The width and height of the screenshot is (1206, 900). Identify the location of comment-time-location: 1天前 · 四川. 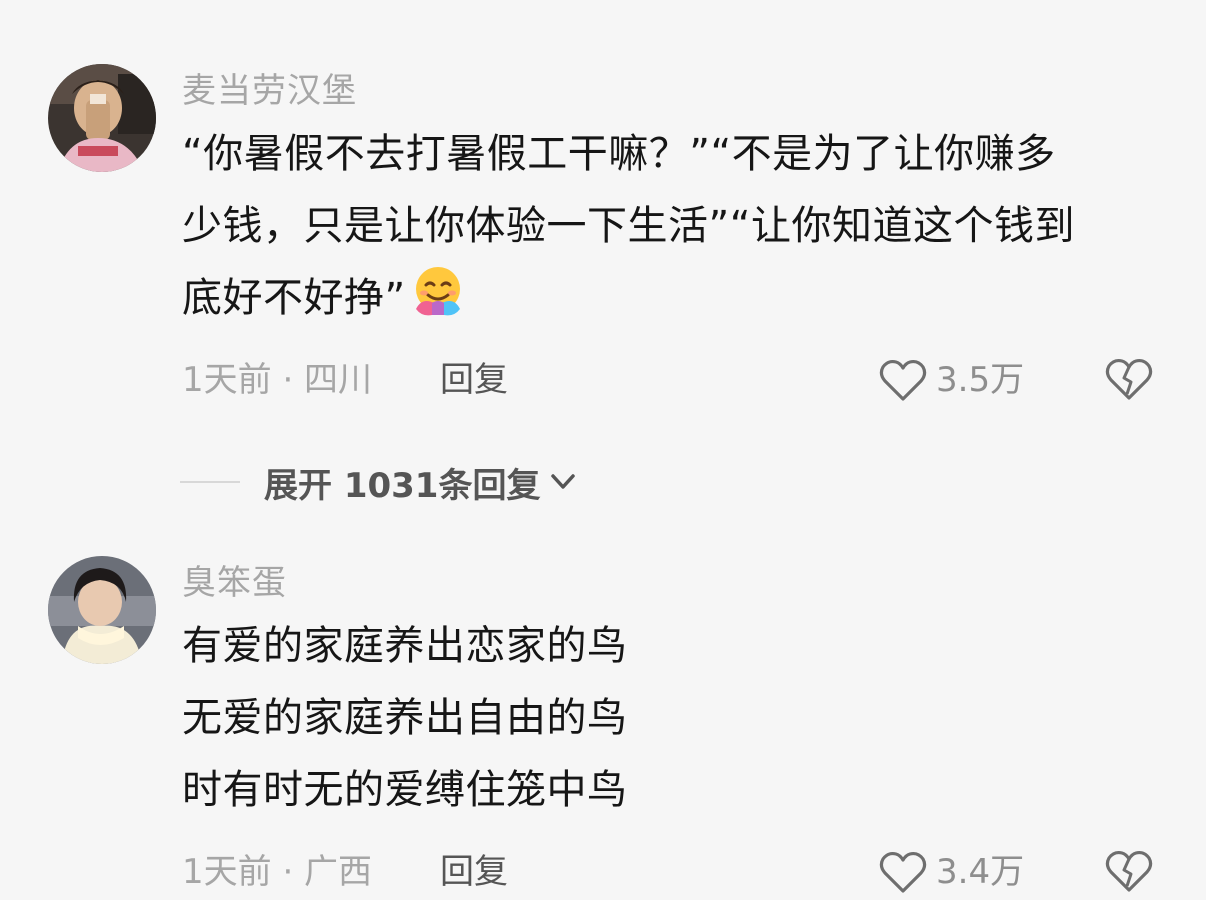
(277, 380).